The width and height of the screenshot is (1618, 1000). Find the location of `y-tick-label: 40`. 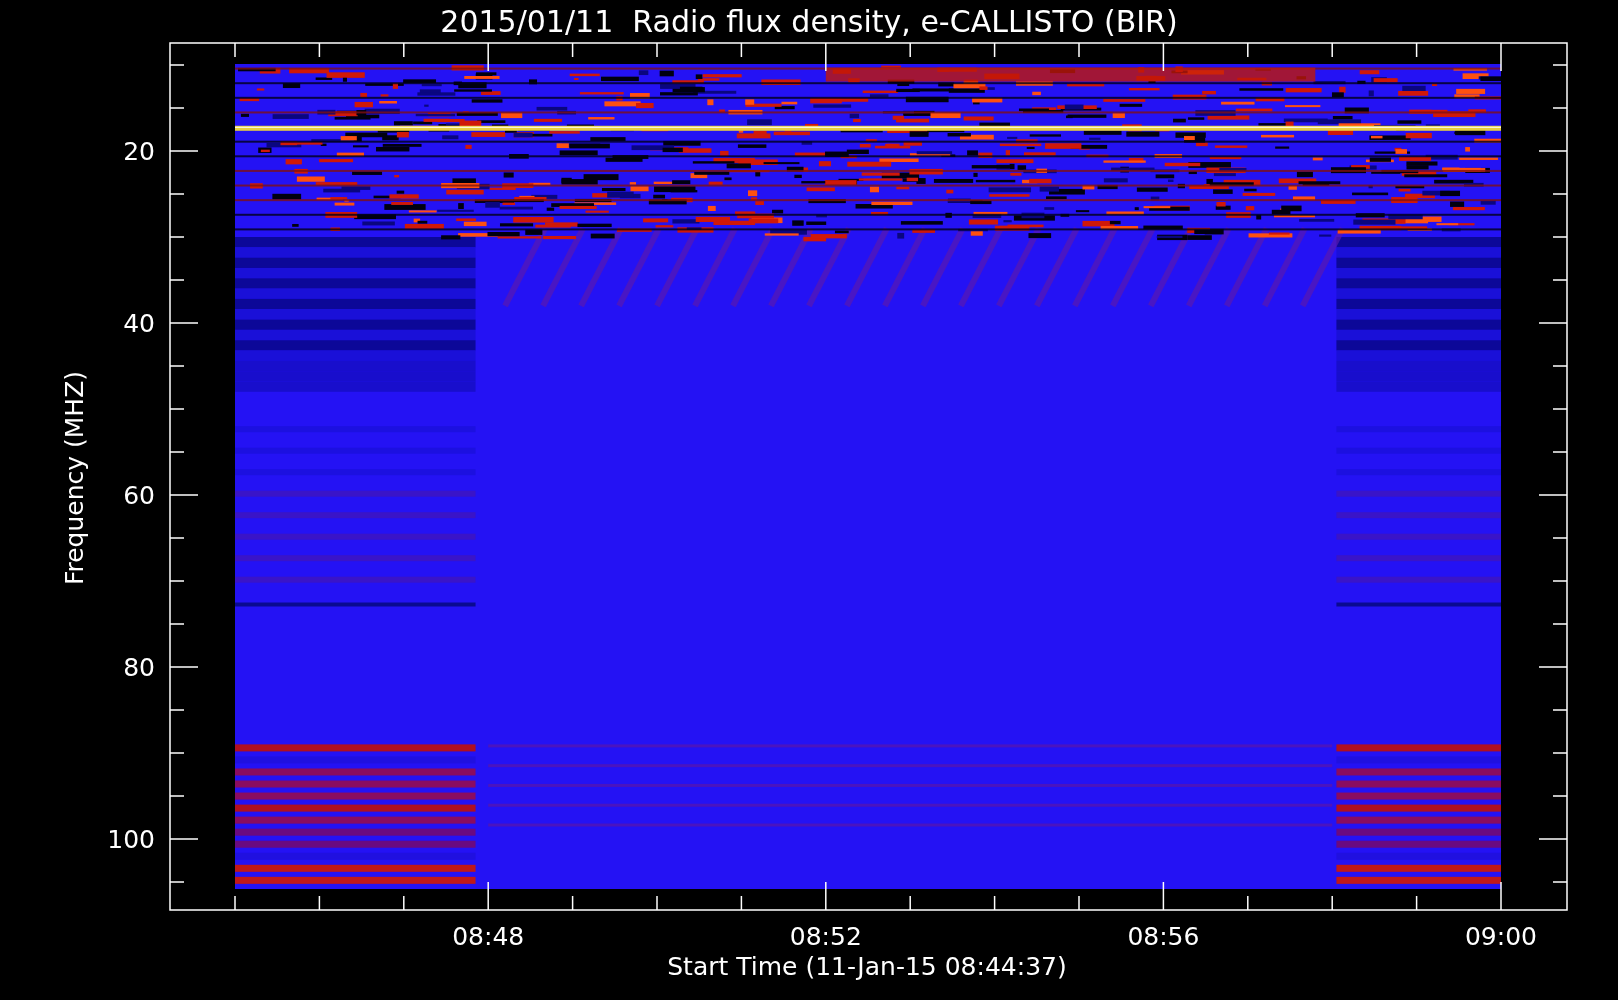

y-tick-label: 40 is located at coordinates (139, 323).